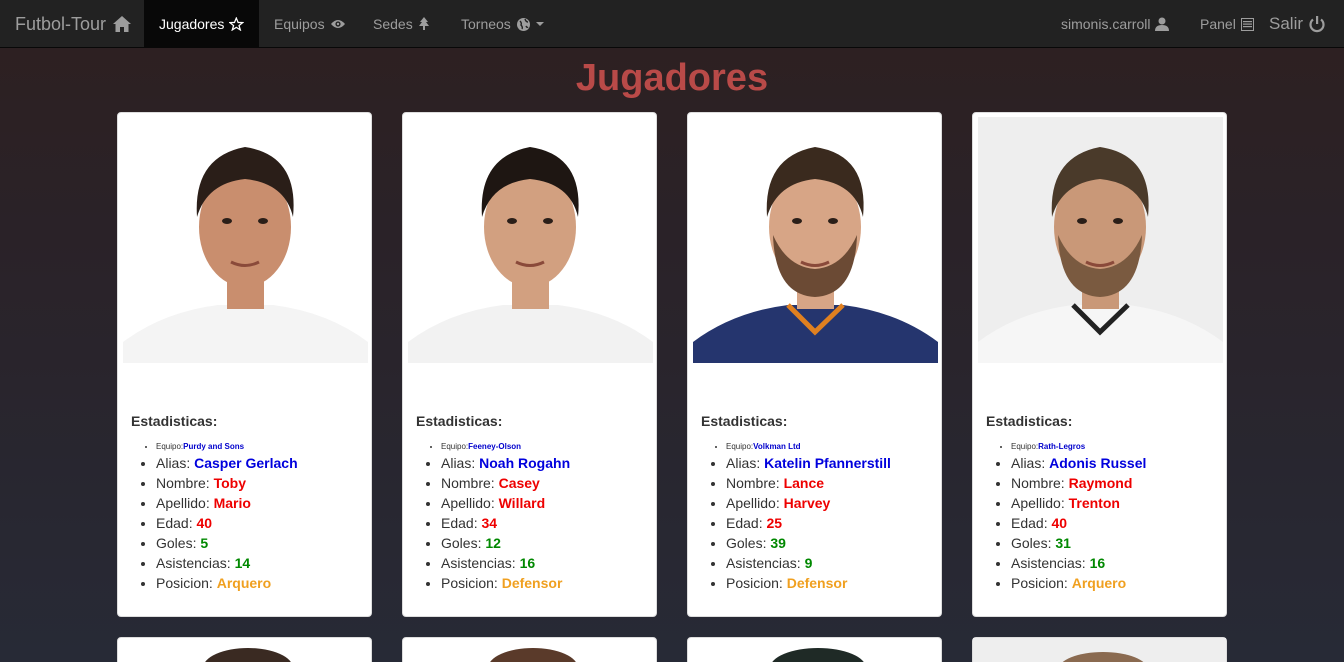 The height and width of the screenshot is (662, 1344). I want to click on stat-value-equipo: Volkman Ltd, so click(777, 446).